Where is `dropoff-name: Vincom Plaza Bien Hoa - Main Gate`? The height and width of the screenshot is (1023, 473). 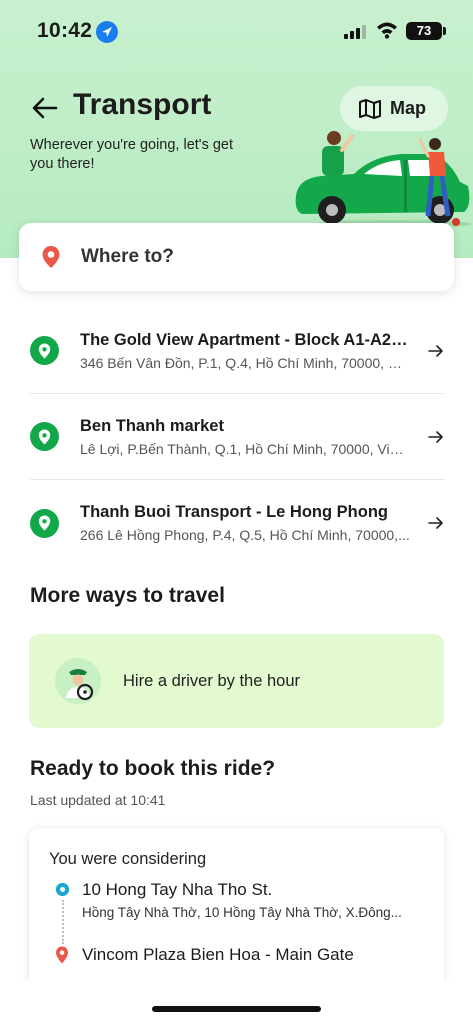 dropoff-name: Vincom Plaza Bien Hoa - Main Gate is located at coordinates (218, 954).